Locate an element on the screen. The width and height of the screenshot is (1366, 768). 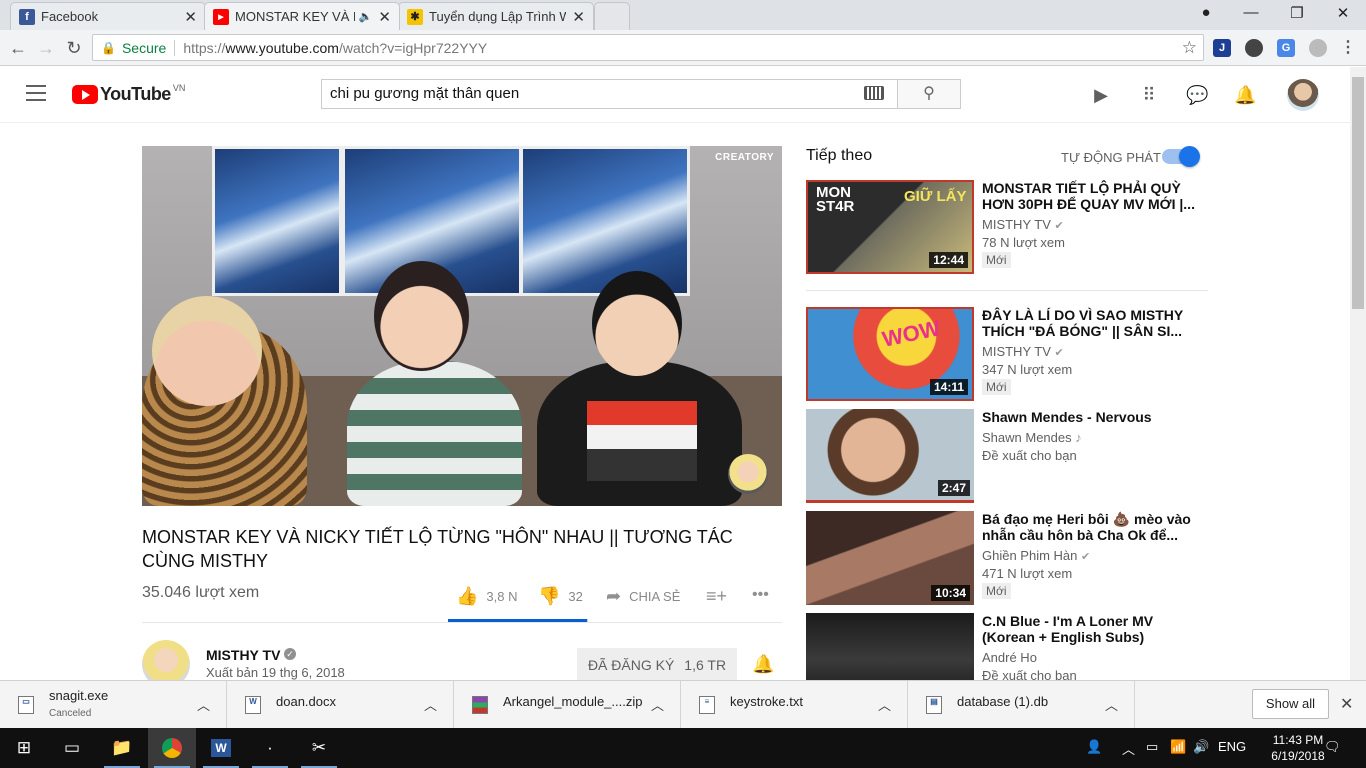
account-avatar is located at coordinates (1303, 95).